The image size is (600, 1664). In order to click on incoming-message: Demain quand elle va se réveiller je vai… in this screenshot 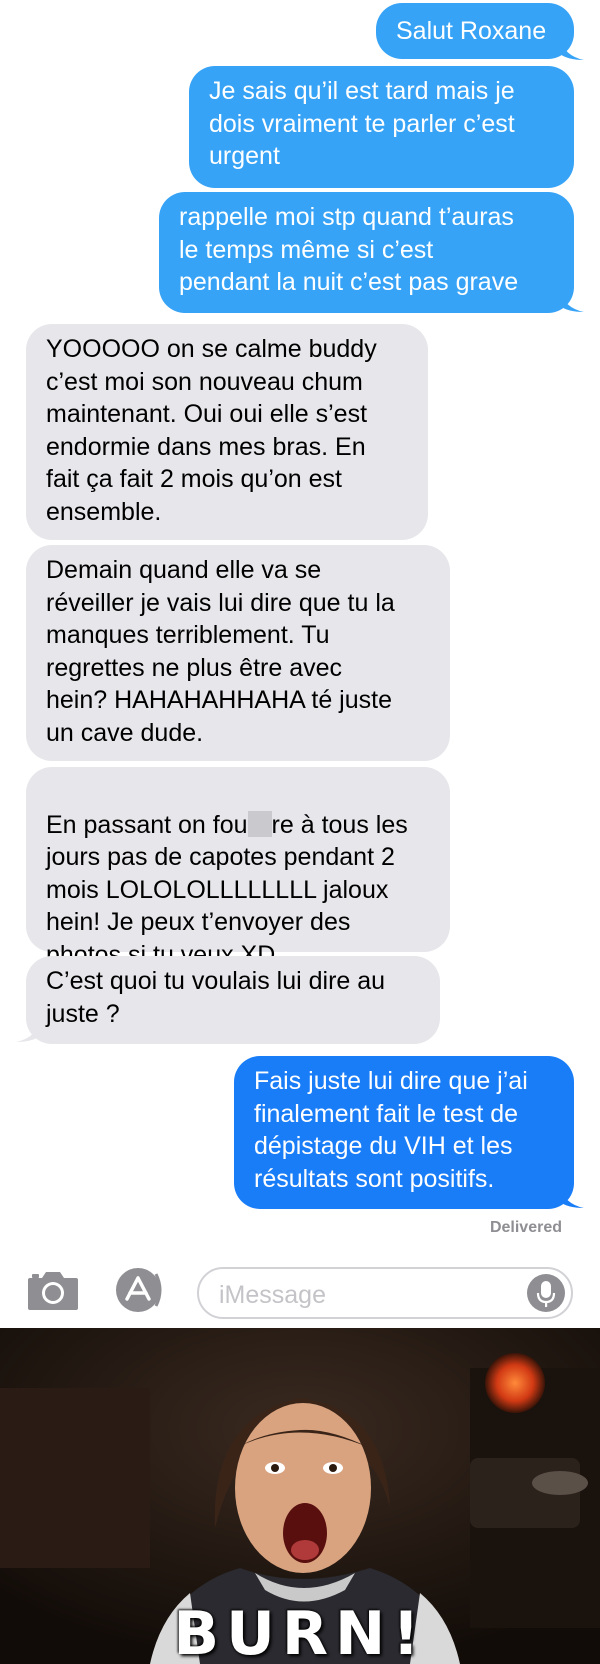, I will do `click(238, 653)`.